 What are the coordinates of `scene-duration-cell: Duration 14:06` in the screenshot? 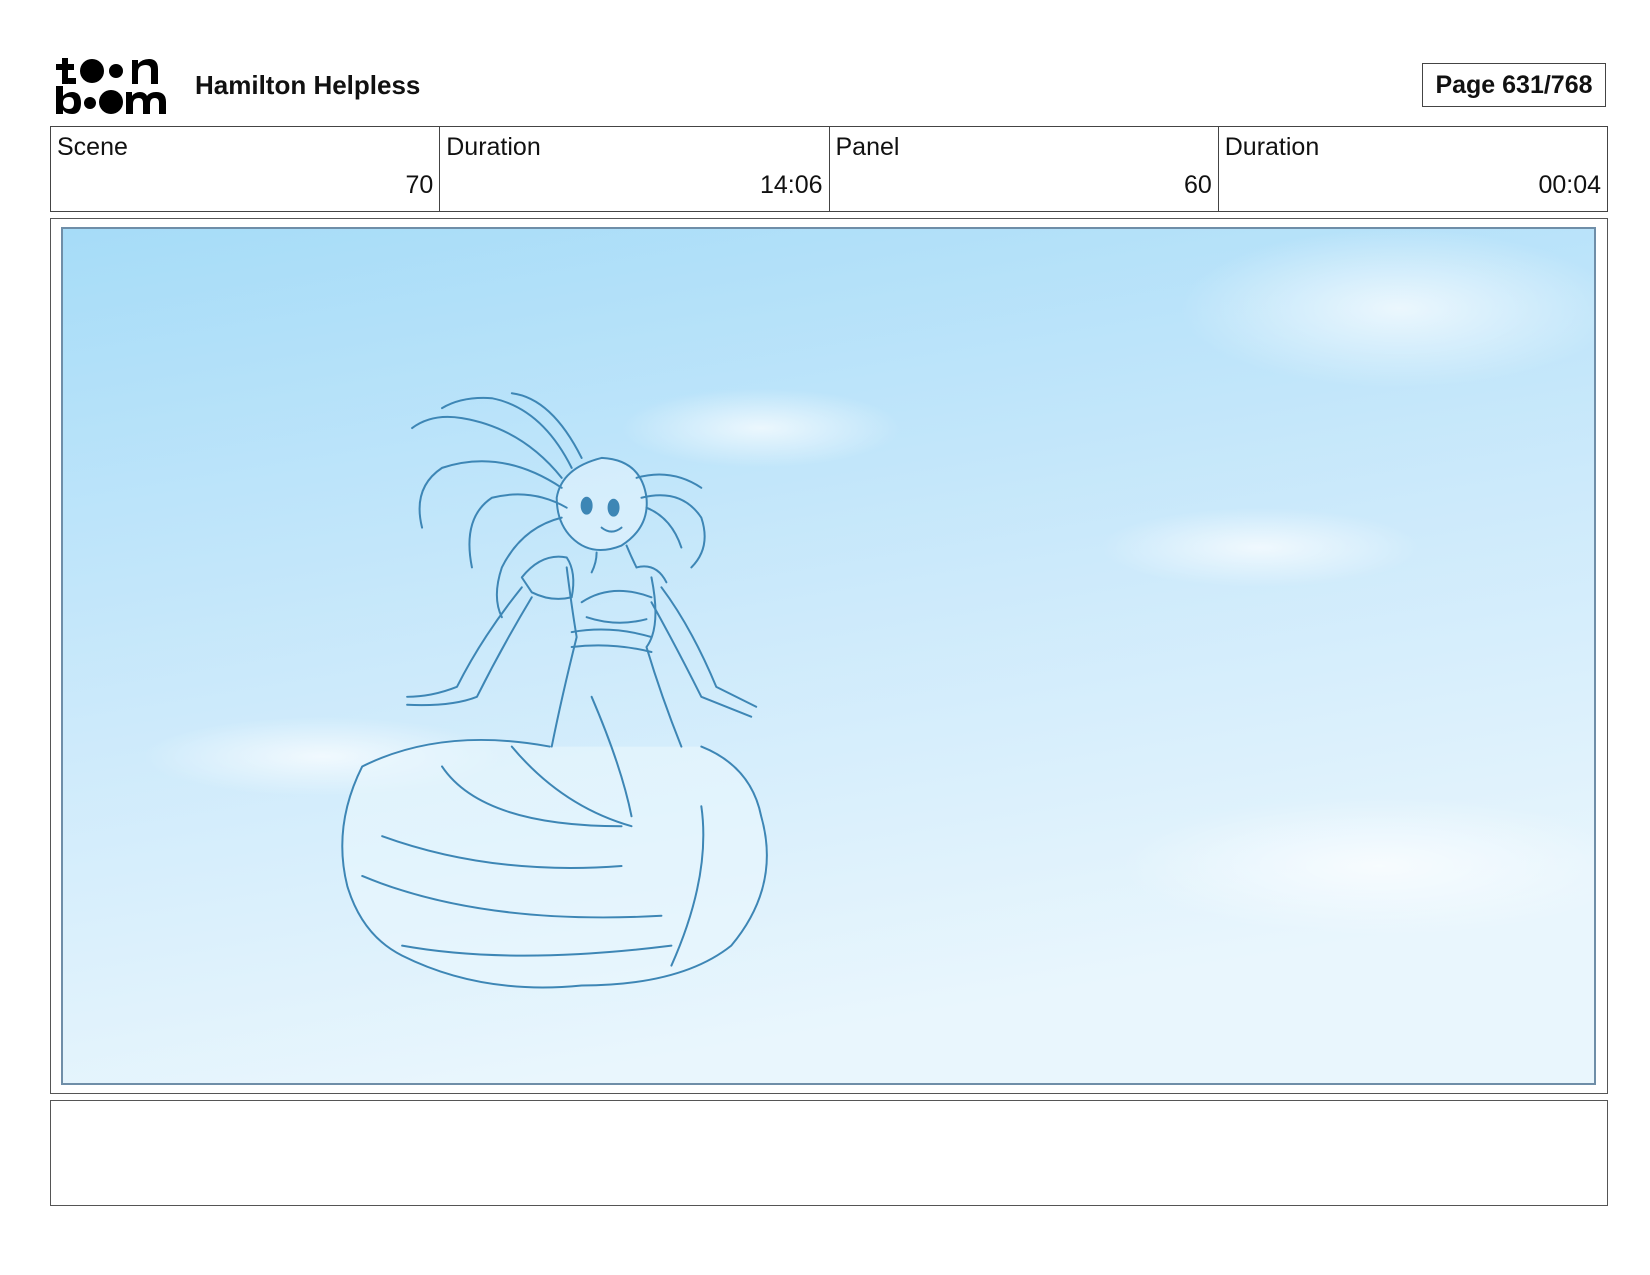 It's located at (635, 169).